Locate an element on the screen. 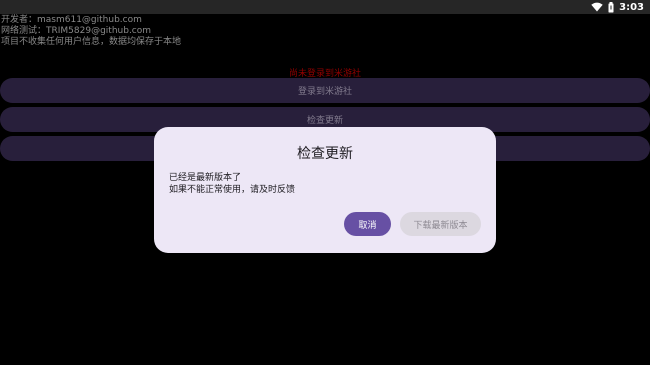 Image resolution: width=650 pixels, height=365 pixels. dialog-message: 已经是最新版本了 如果不能正常使用，请及时反馈 is located at coordinates (232, 184).